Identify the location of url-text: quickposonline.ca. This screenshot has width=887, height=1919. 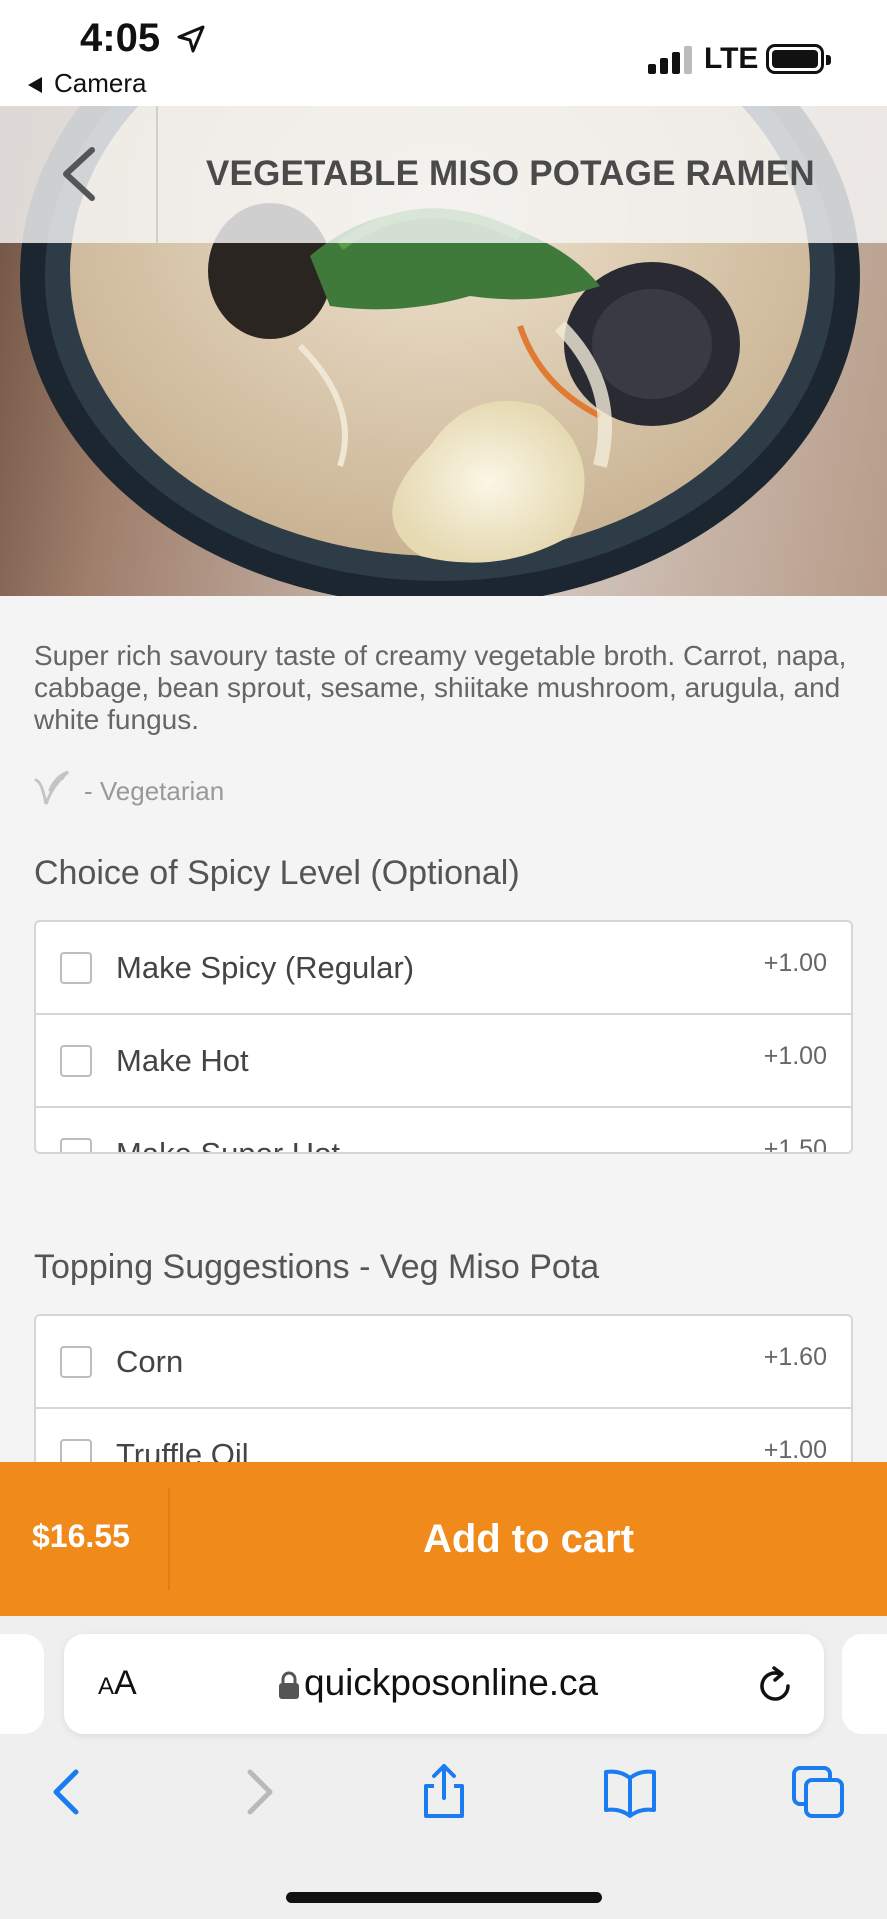
(451, 1682).